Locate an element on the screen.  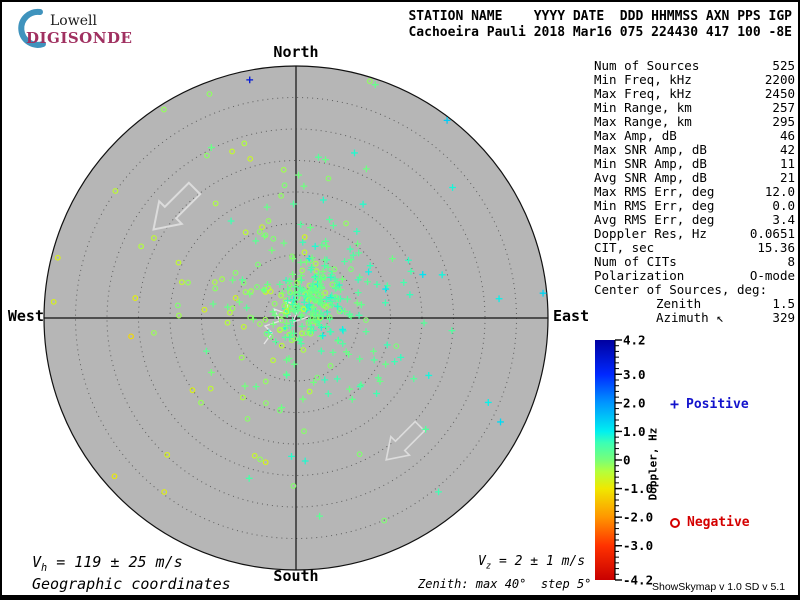
stat-row: Center of Sources, deg: is located at coordinates (694, 290).